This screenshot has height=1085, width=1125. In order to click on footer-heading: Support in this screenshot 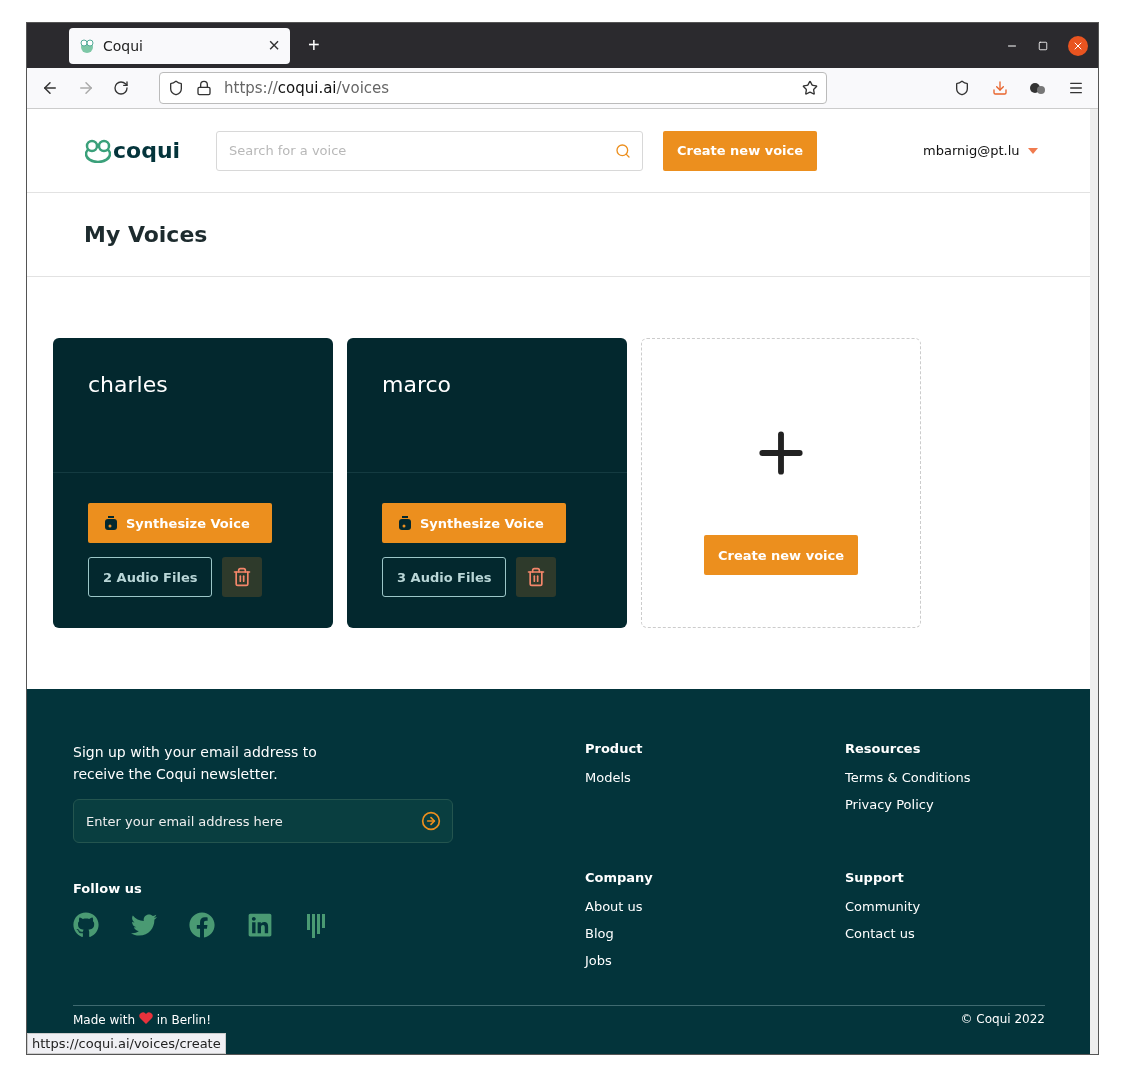, I will do `click(875, 877)`.